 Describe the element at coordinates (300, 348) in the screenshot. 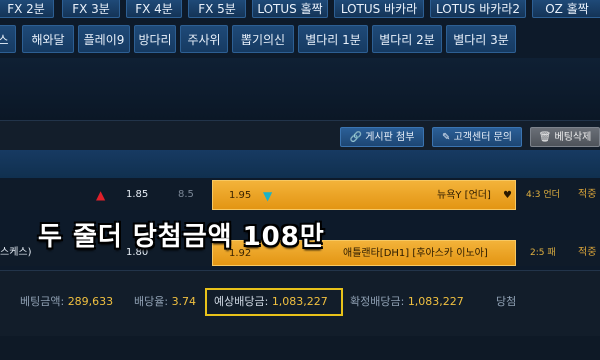

I see `footer-strip` at that location.